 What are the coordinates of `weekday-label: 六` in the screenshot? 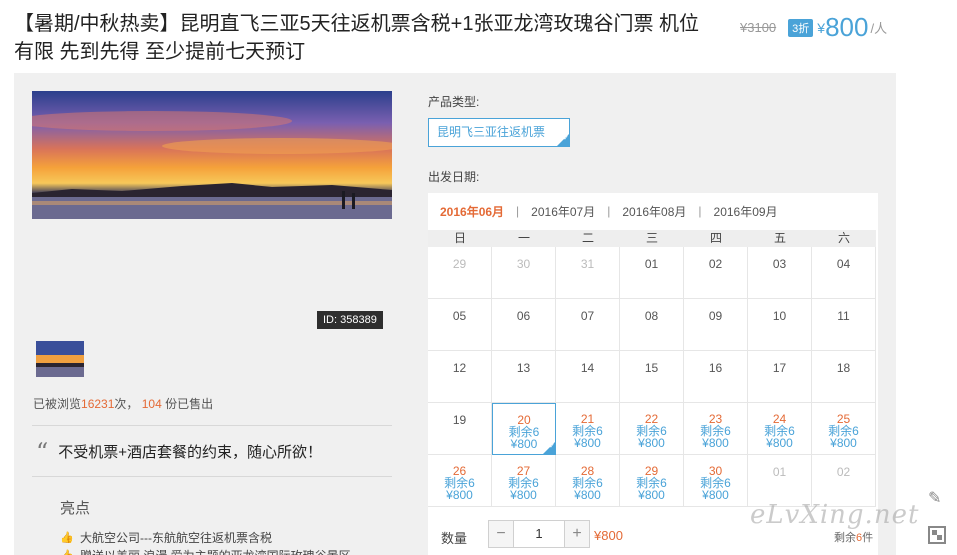 It's located at (843, 238).